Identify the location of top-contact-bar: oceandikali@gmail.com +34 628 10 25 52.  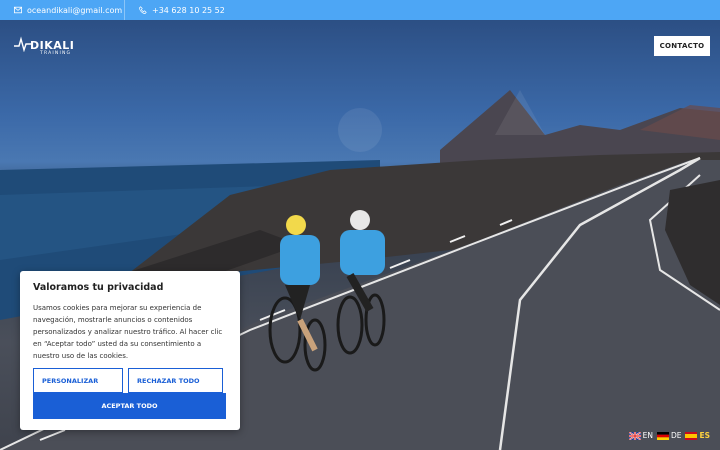
(360, 10).